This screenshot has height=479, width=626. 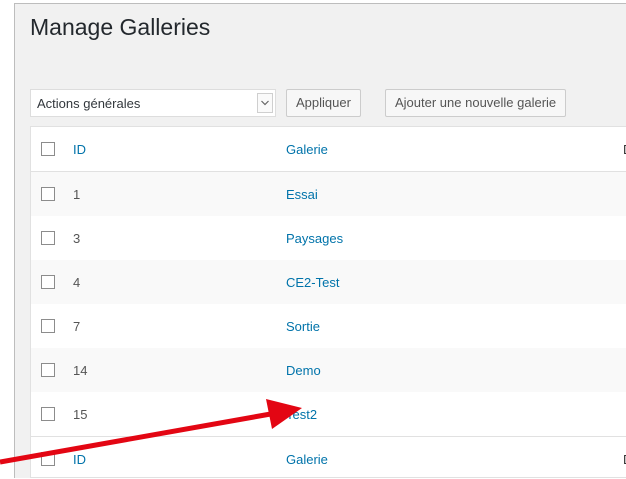 I want to click on gallery-link: CE2-Test, so click(x=312, y=282).